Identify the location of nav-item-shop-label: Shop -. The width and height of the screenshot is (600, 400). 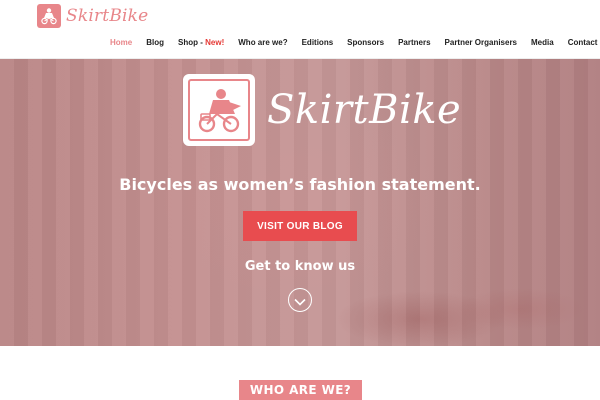
(192, 42).